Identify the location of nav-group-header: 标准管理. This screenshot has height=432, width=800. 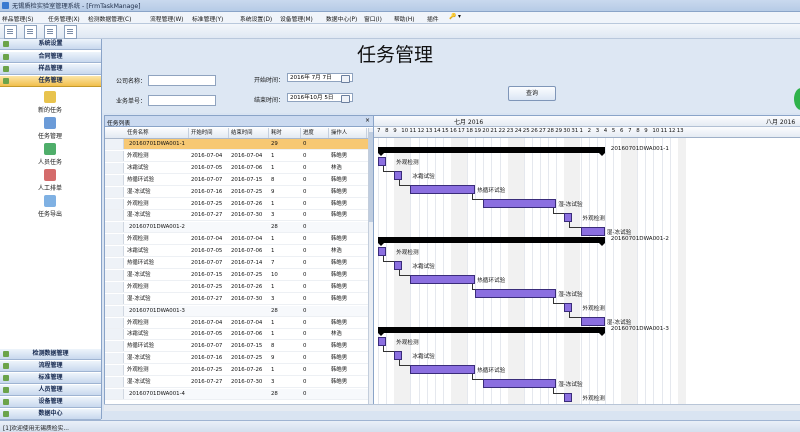
(50, 378).